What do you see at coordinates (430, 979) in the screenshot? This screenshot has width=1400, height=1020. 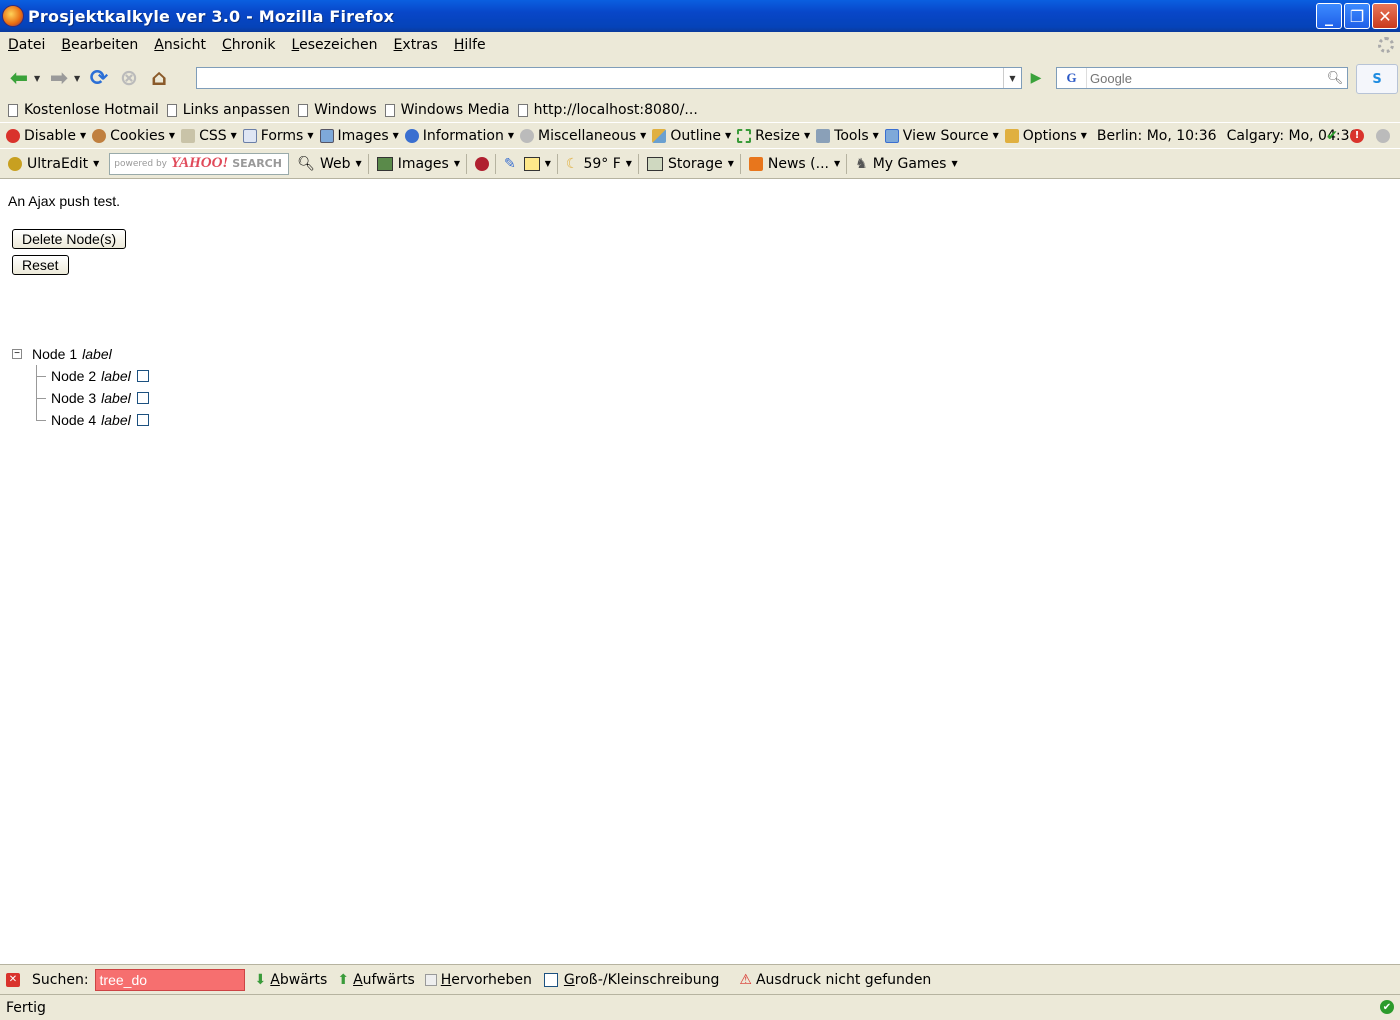 I see `highlight-icon` at bounding box center [430, 979].